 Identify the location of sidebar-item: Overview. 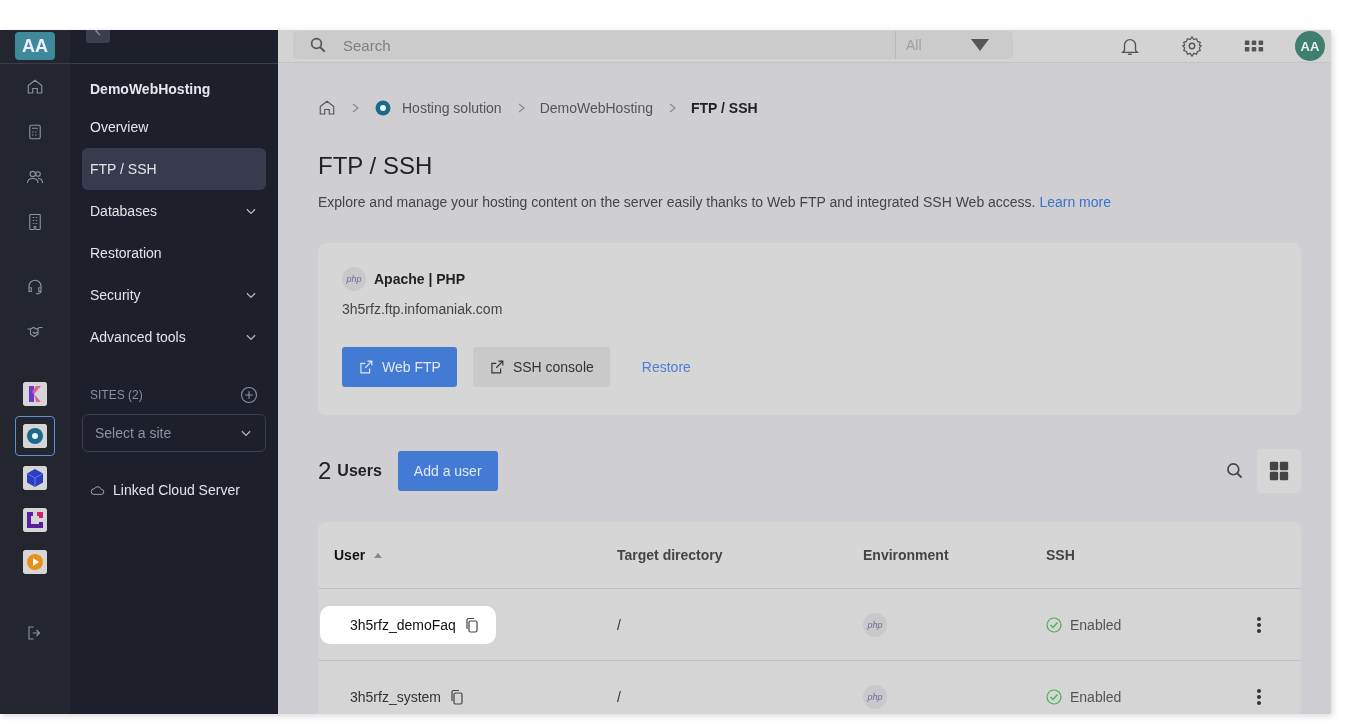
(174, 127).